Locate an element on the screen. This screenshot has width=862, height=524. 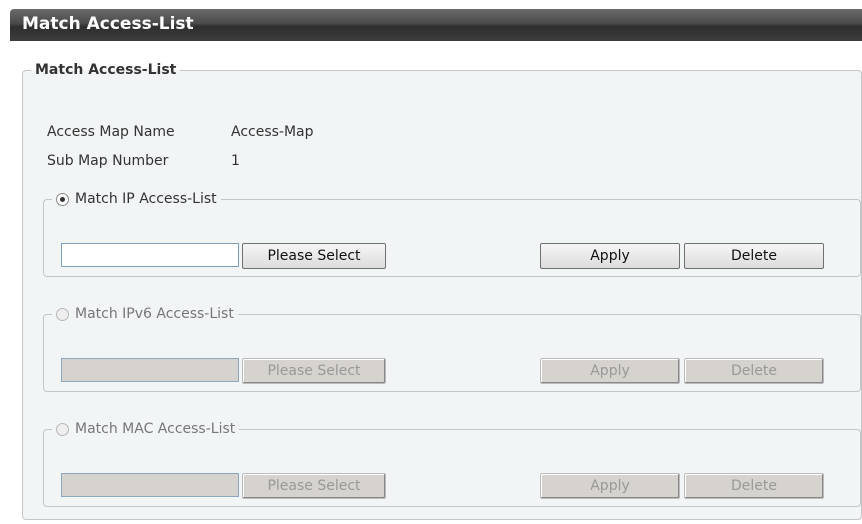
match-ipv6-please-select-button: Please Select is located at coordinates (314, 371).